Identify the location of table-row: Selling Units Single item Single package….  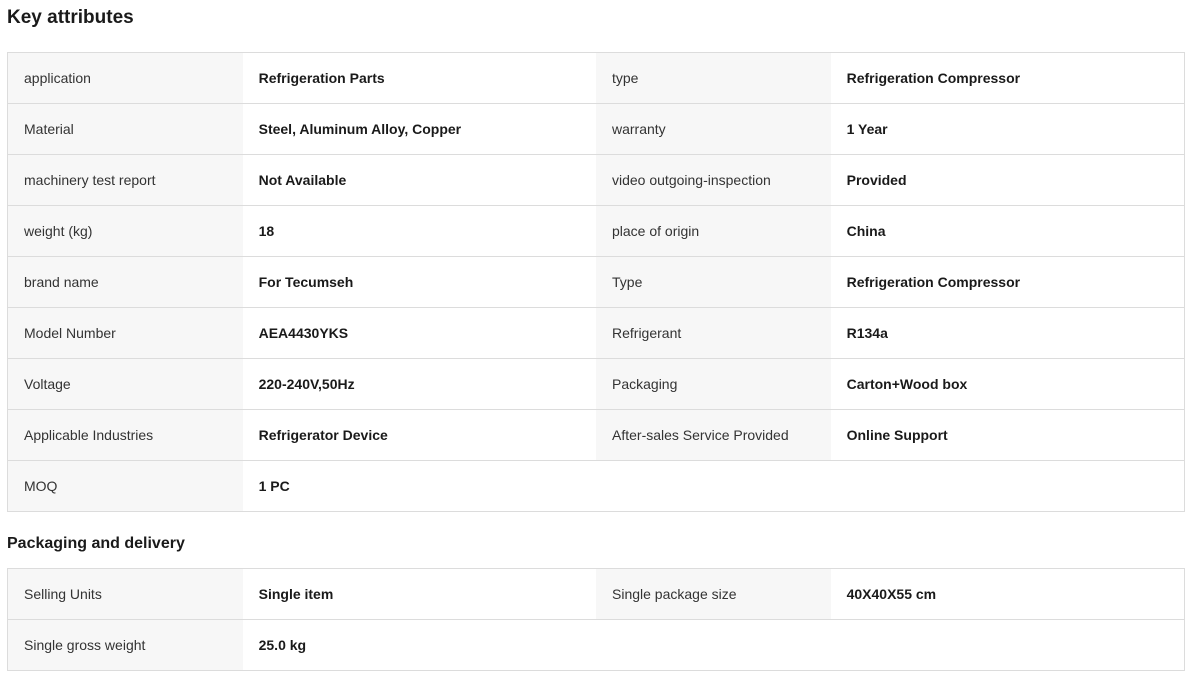
(596, 594).